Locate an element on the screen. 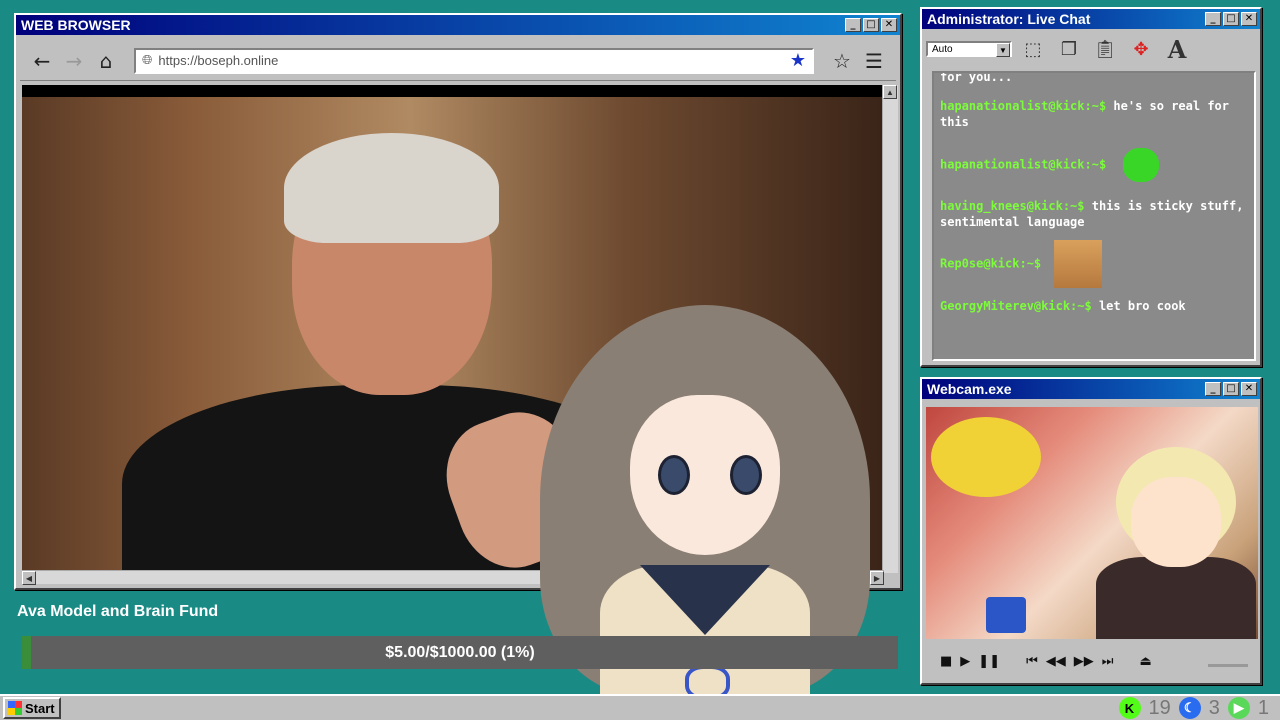 This screenshot has height=720, width=1280. moon-count: 3 is located at coordinates (1214, 707).